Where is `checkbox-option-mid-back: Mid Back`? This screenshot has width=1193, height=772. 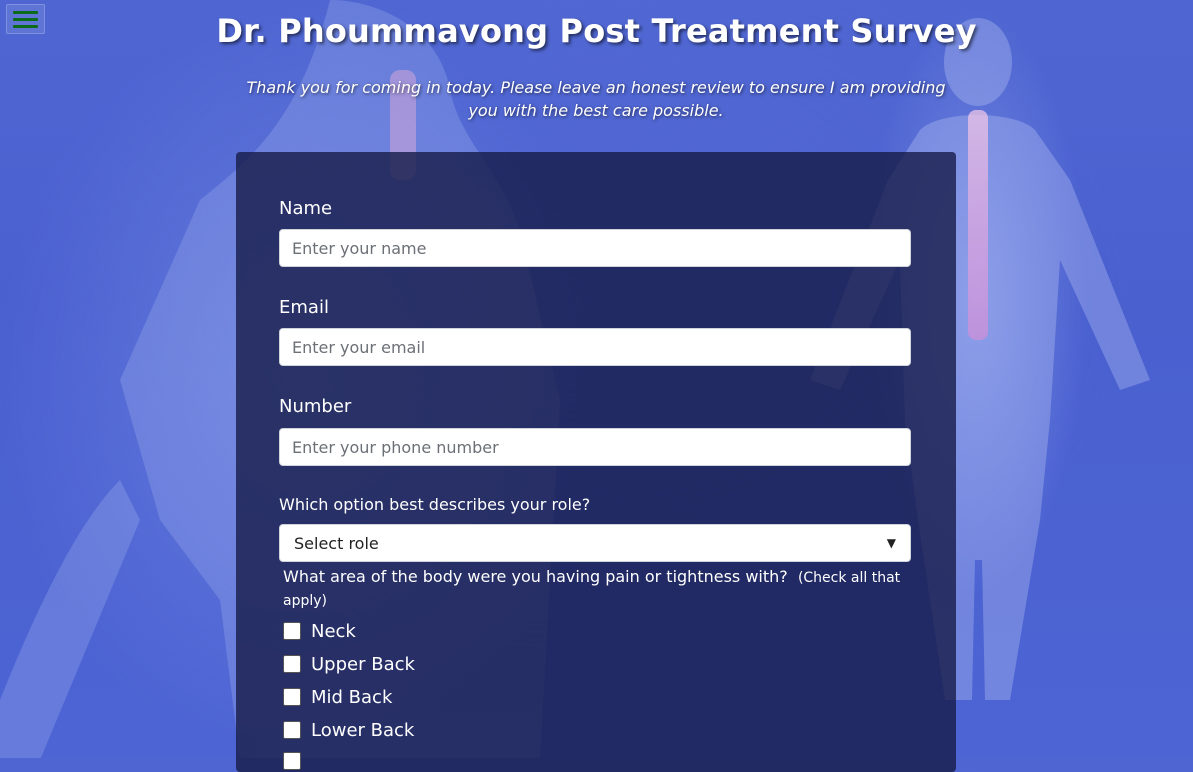 checkbox-option-mid-back: Mid Back is located at coordinates (337, 697).